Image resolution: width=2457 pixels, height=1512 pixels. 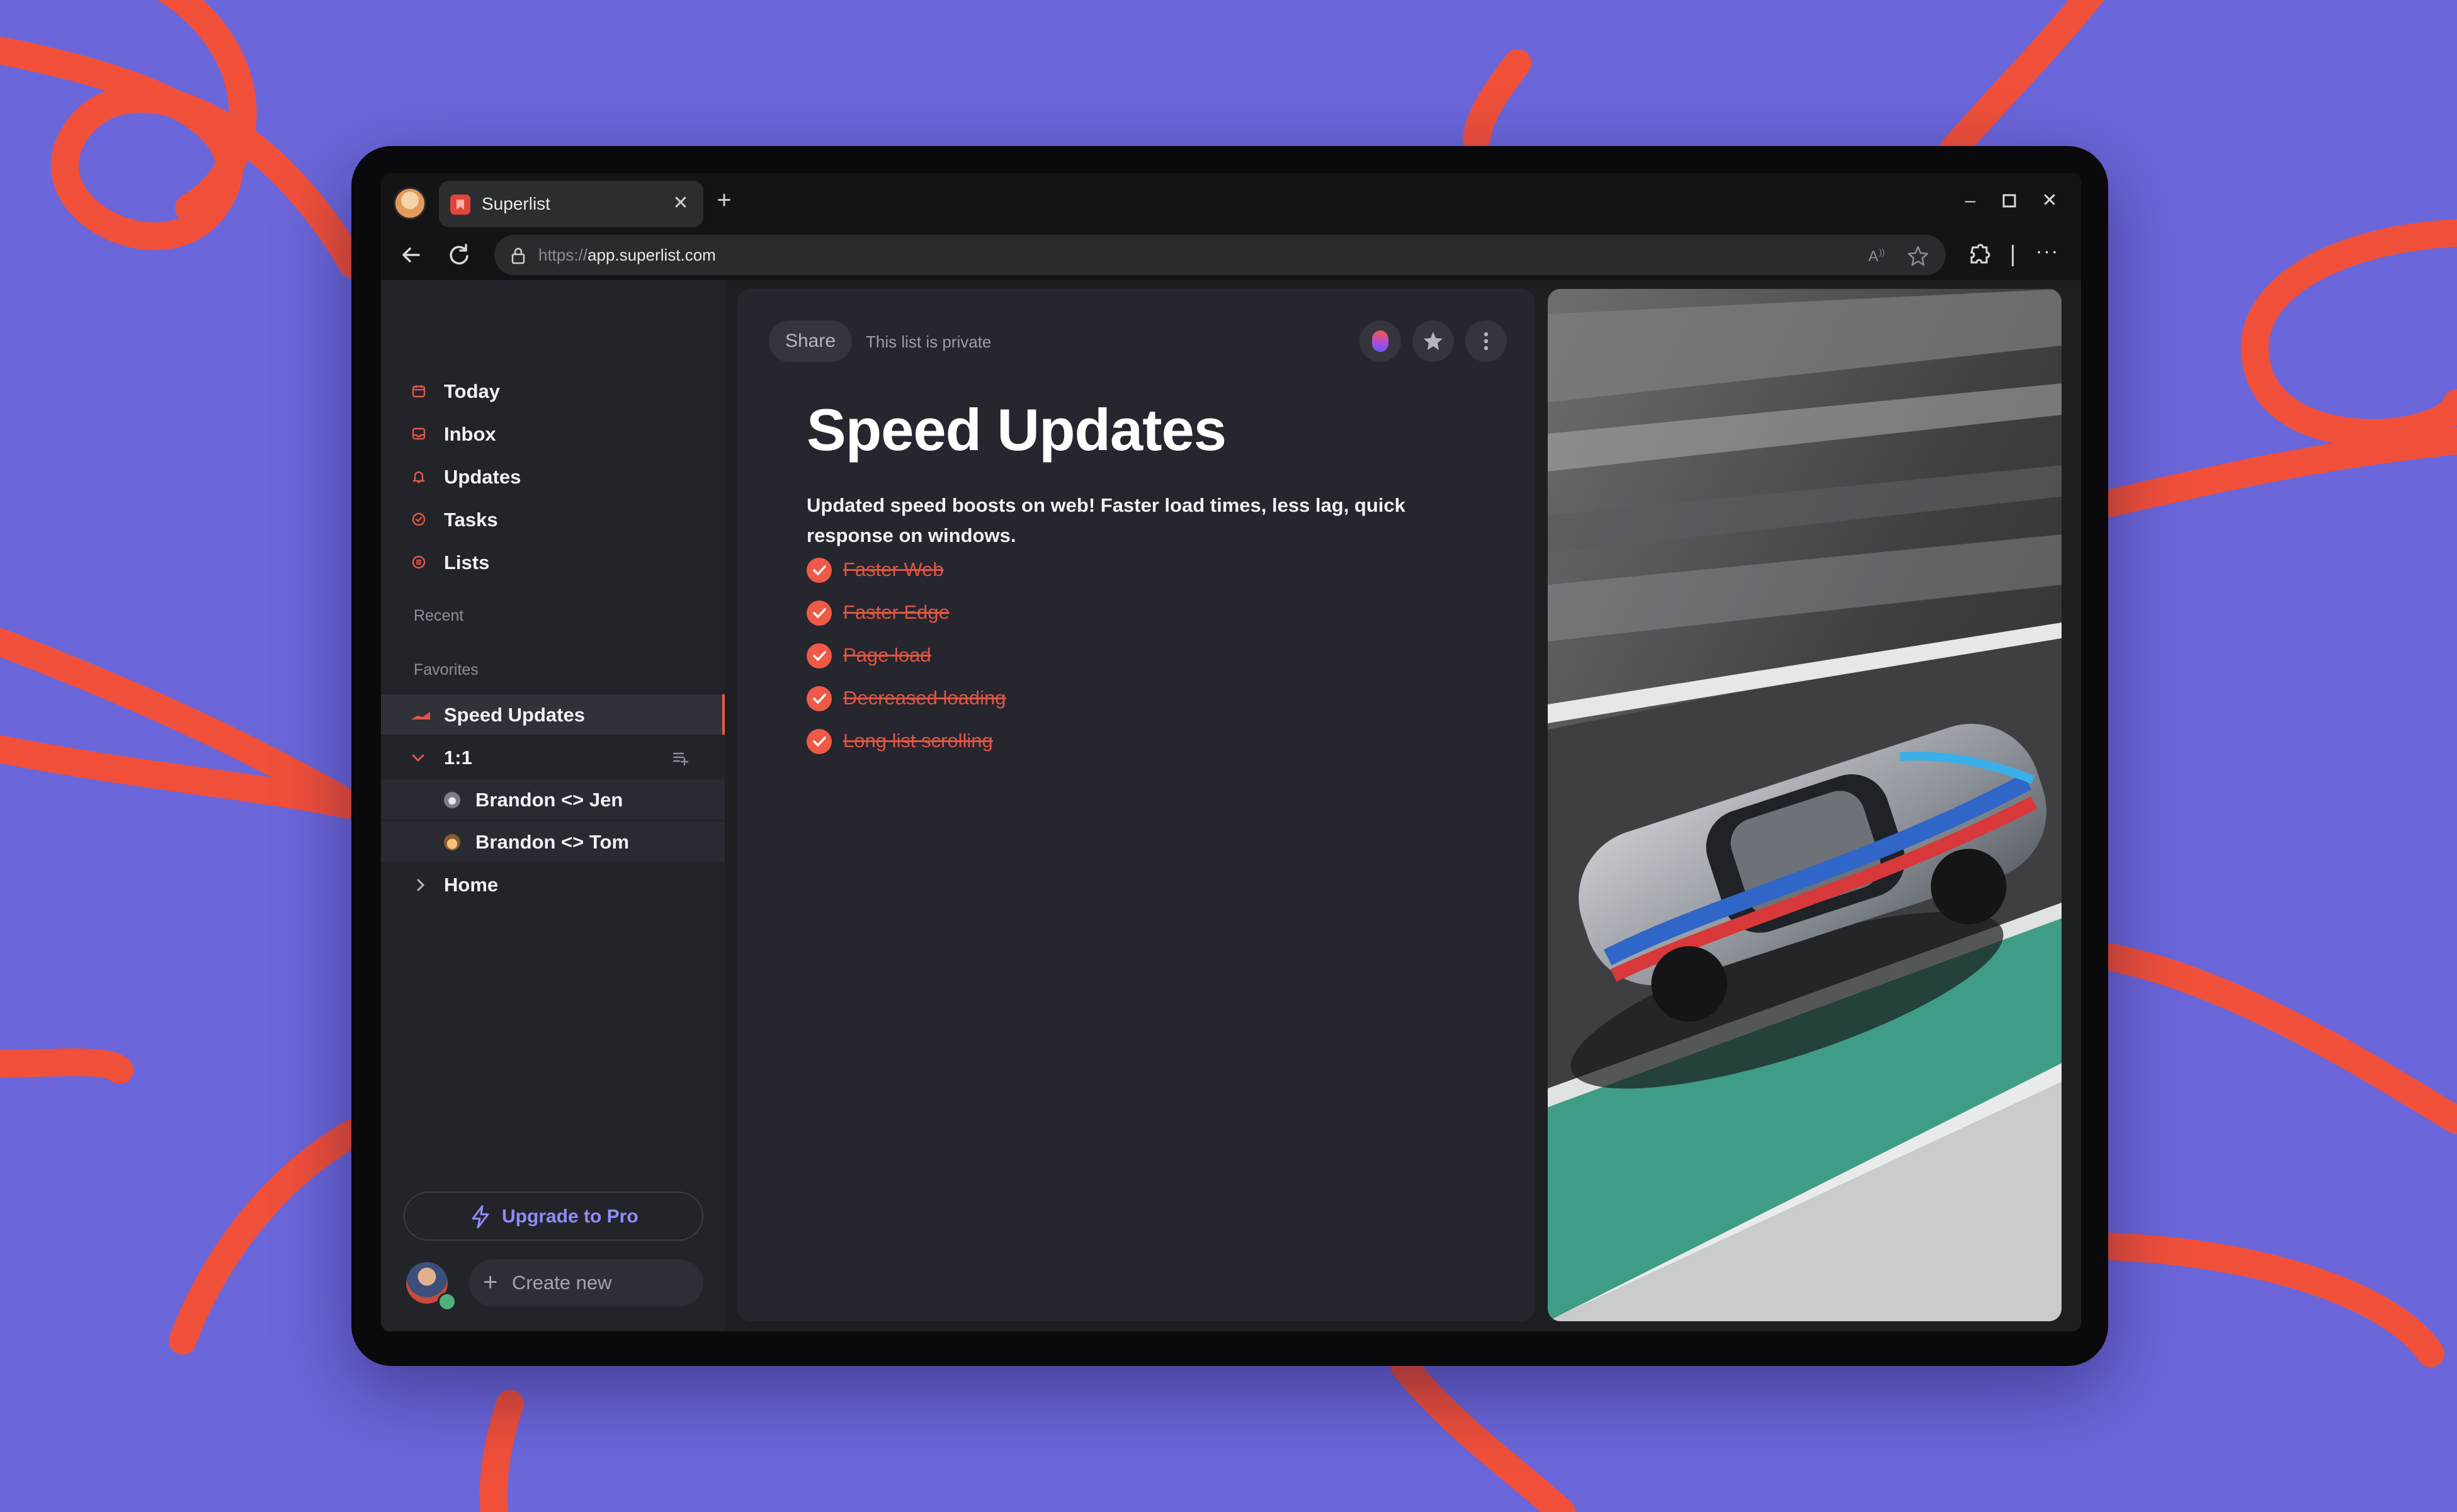 I want to click on task-label: Page load, so click(x=887, y=655).